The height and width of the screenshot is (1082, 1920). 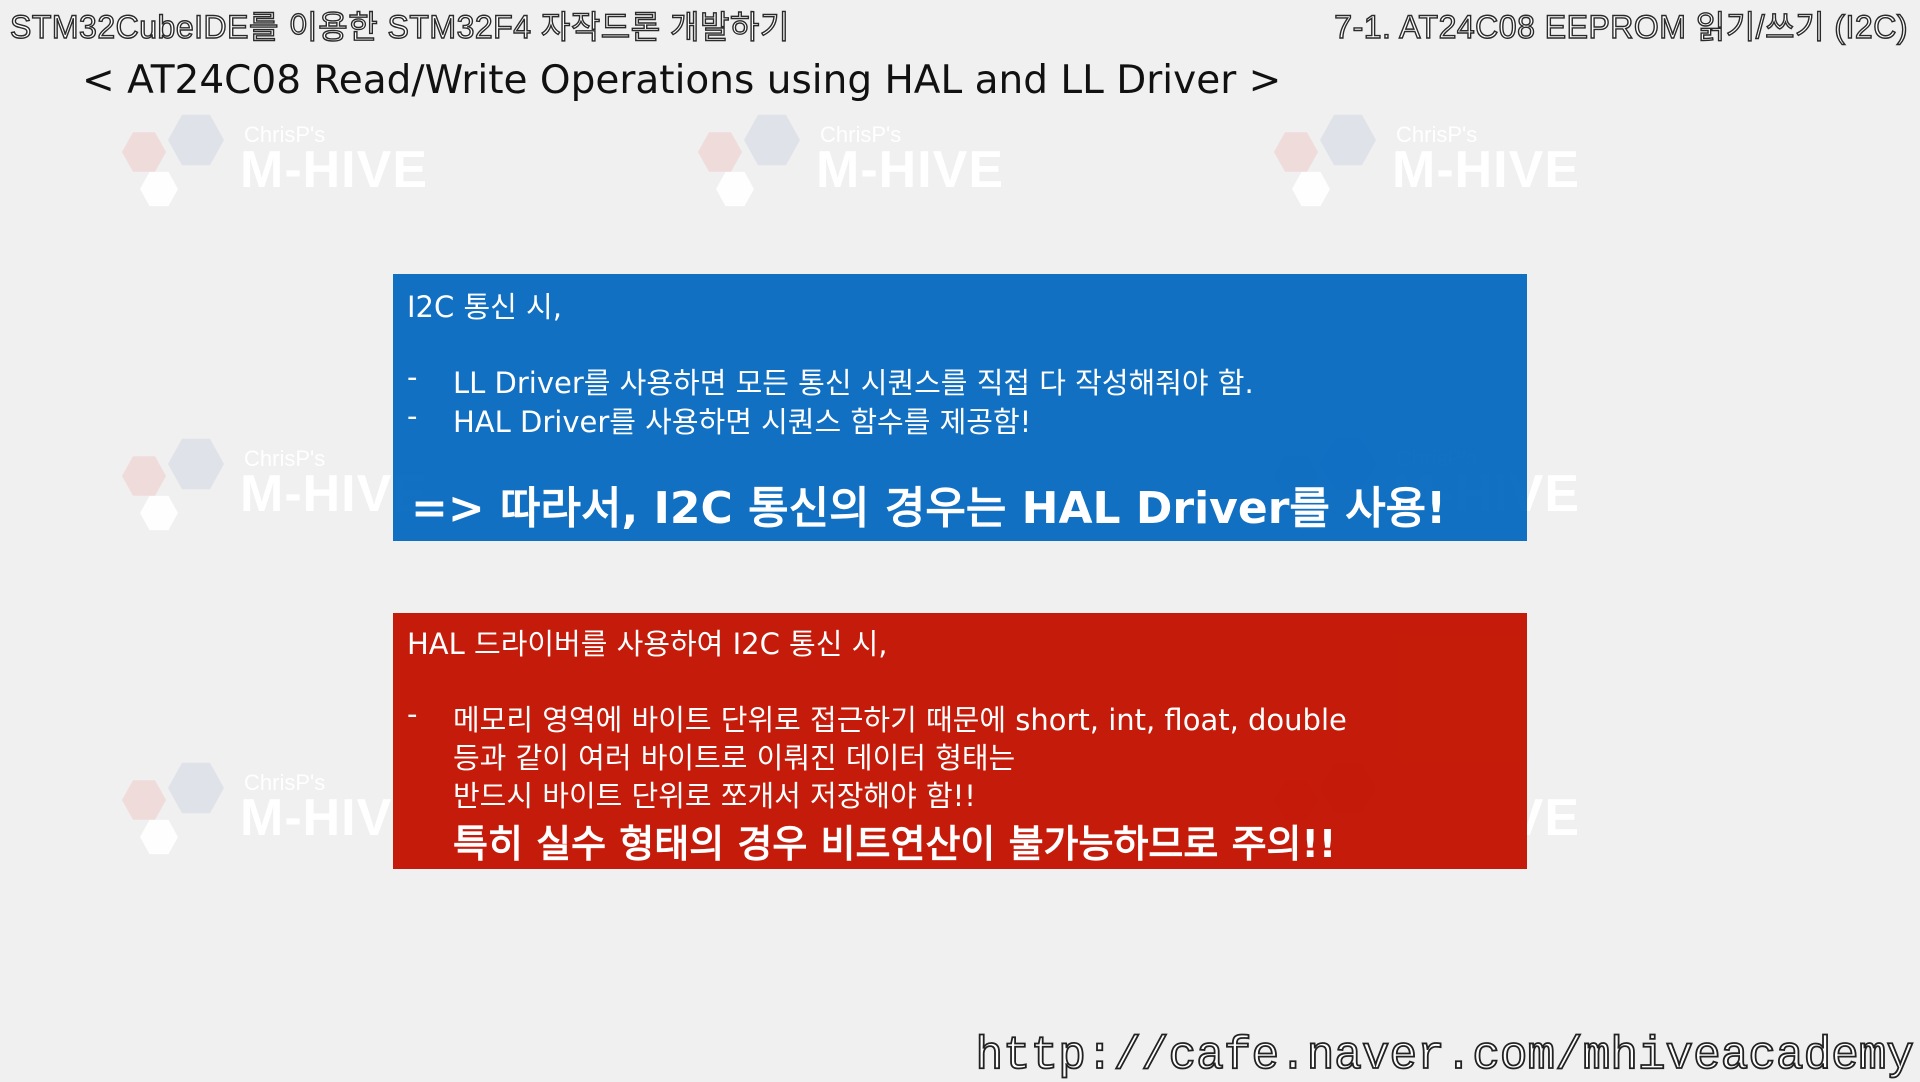 What do you see at coordinates (1621, 26) in the screenshot?
I see `lesson-title: 7-1. AT24C08 EEPROM 읽기/쓰기 (I2C)` at bounding box center [1621, 26].